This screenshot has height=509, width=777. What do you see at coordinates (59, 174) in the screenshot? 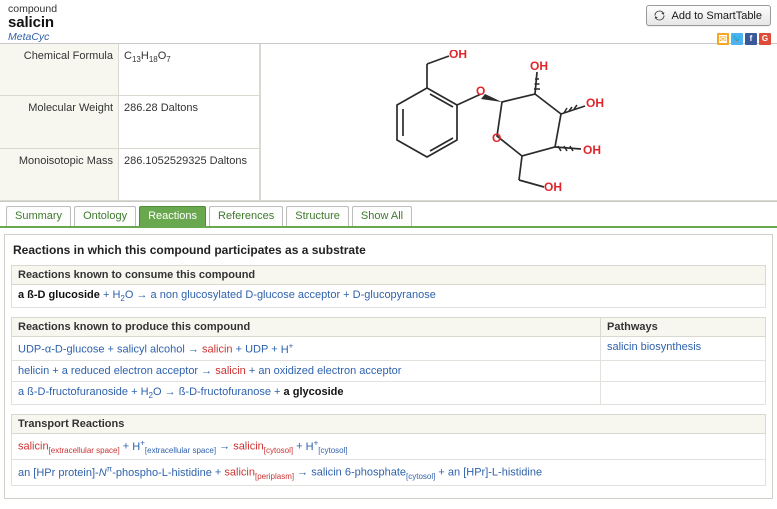
I see `property-label-monoisotopic-mass: Monoisotopic Mass` at bounding box center [59, 174].